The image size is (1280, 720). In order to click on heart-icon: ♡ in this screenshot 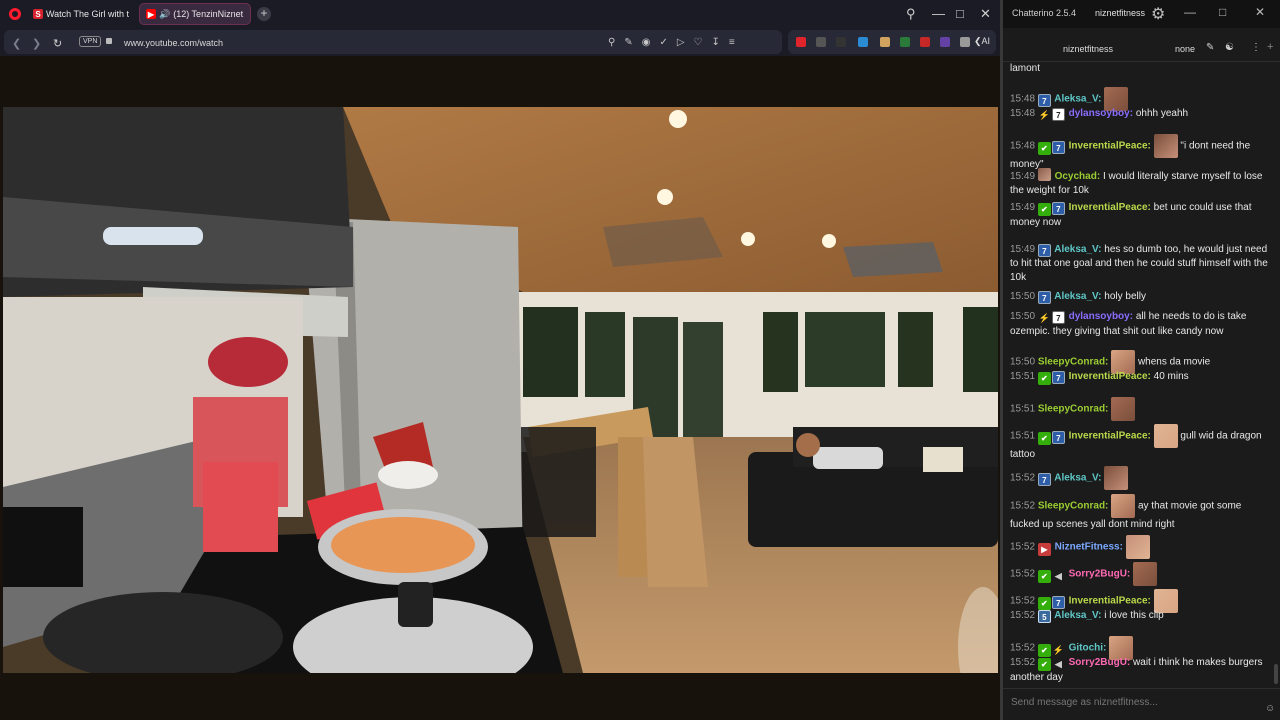, I will do `click(698, 42)`.